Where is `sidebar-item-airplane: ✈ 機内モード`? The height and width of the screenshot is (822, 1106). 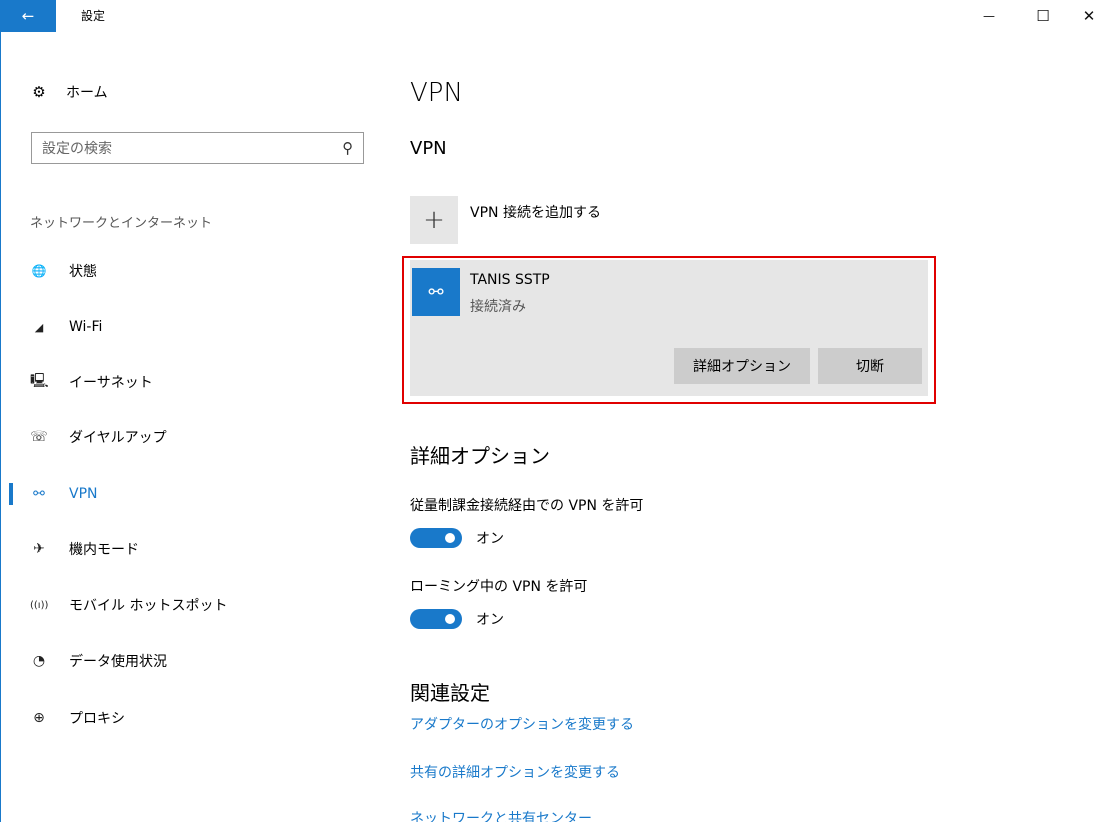 sidebar-item-airplane: ✈ 機内モード is located at coordinates (190, 549).